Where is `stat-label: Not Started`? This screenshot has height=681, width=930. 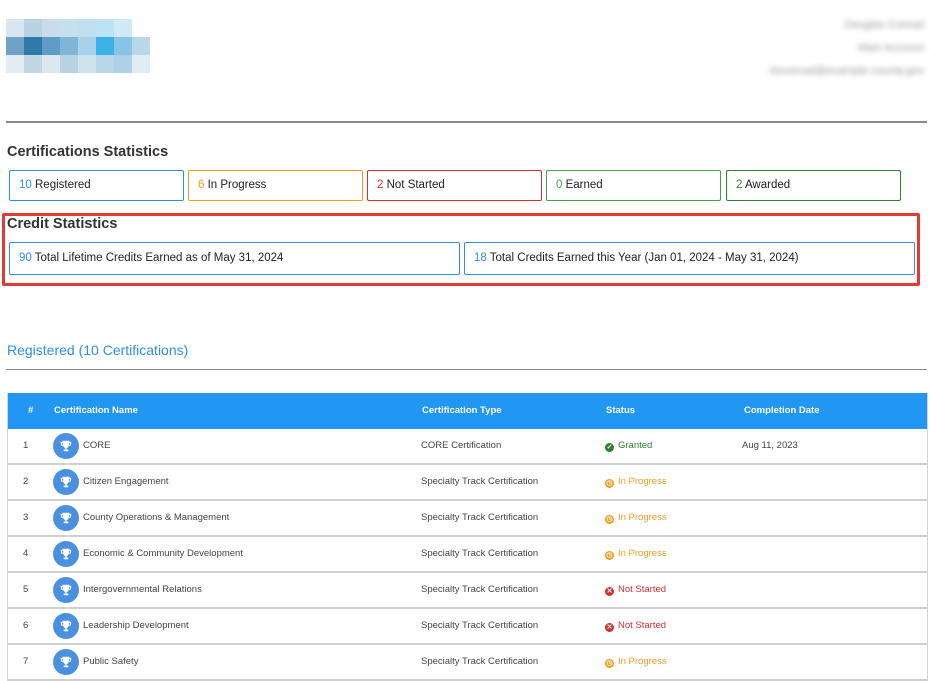
stat-label: Not Started is located at coordinates (414, 185).